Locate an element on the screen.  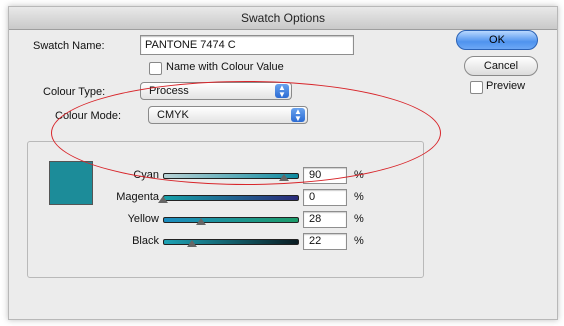
preview-checkbox is located at coordinates (476, 87).